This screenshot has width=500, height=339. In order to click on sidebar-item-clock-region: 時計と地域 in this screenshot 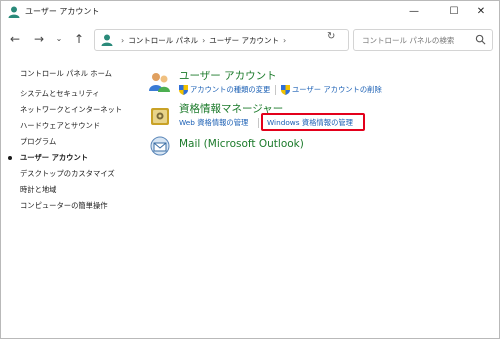, I will do `click(38, 189)`.